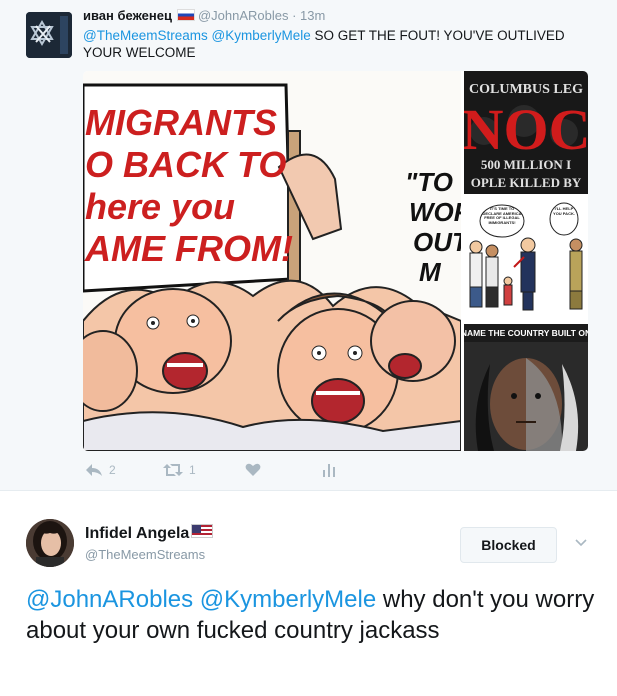 This screenshot has height=696, width=617. I want to click on thumb3-title: NAME THE COUNTRY BUILT ON, so click(526, 333).